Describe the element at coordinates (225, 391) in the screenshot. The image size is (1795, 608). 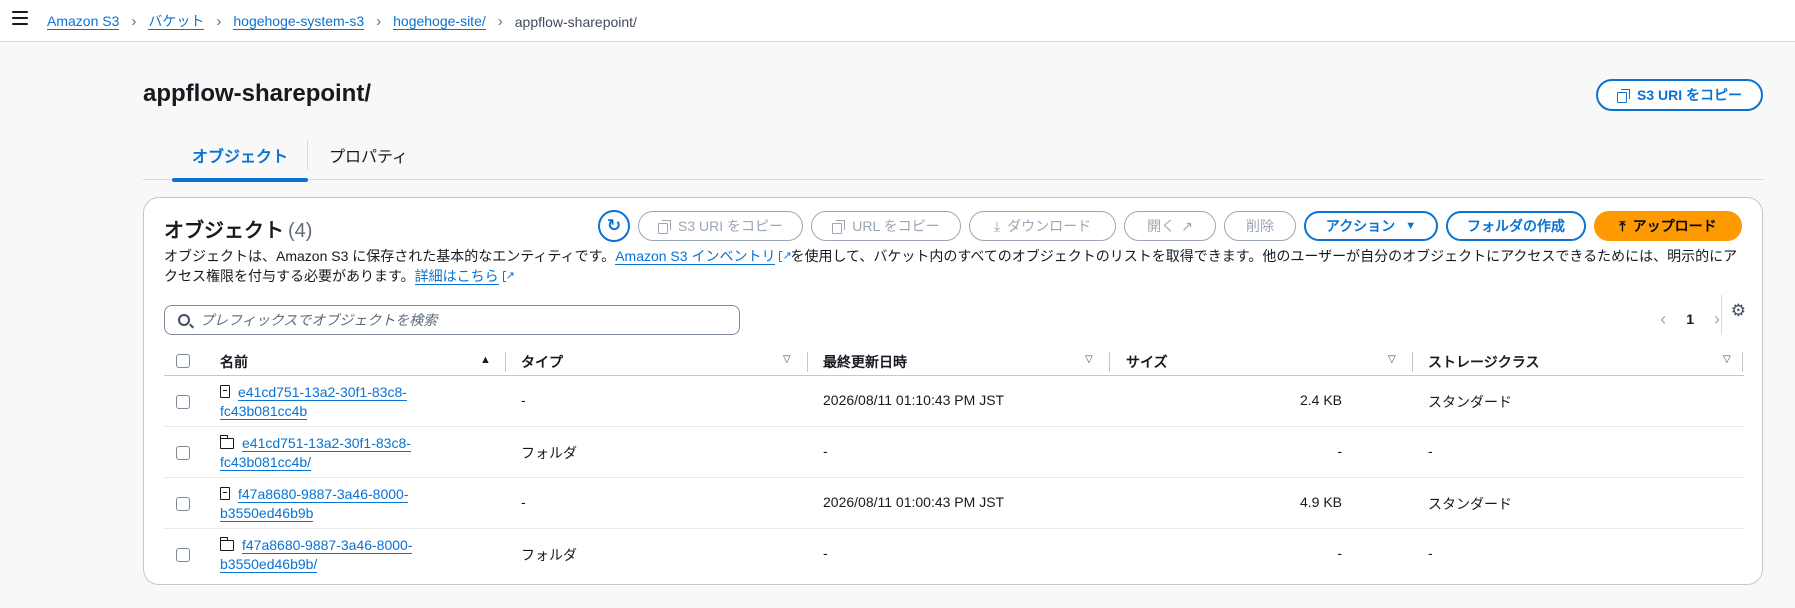
I see `file-icon` at that location.